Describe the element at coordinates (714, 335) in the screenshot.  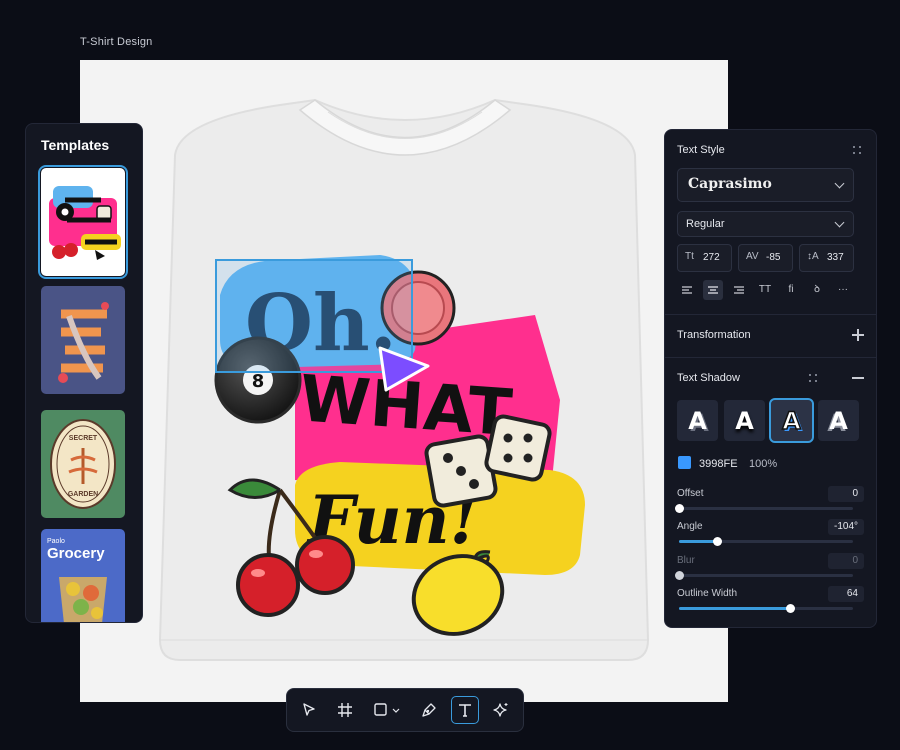
I see `transformation-title: Transformation` at that location.